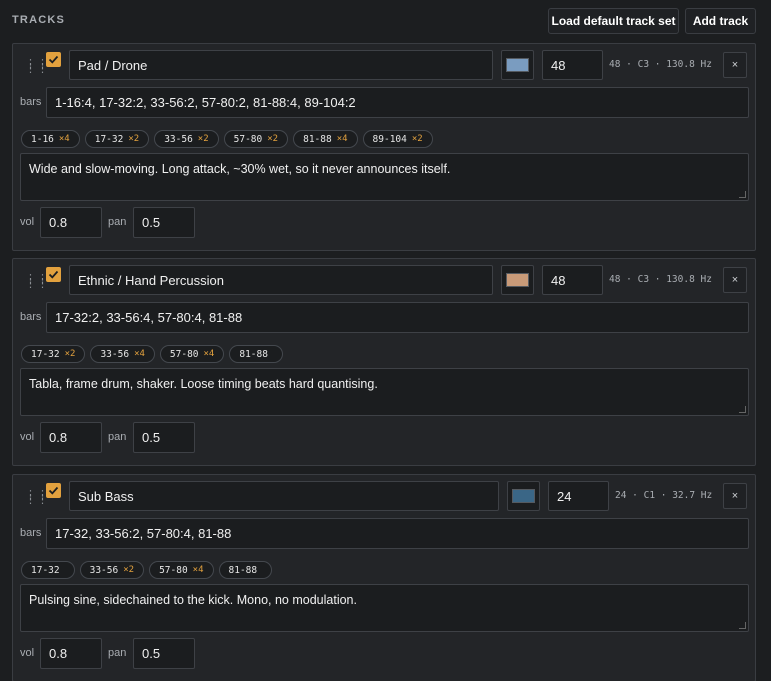 Image resolution: width=771 pixels, height=681 pixels. What do you see at coordinates (284, 496) in the screenshot?
I see `track-name-input: Sub Bass` at bounding box center [284, 496].